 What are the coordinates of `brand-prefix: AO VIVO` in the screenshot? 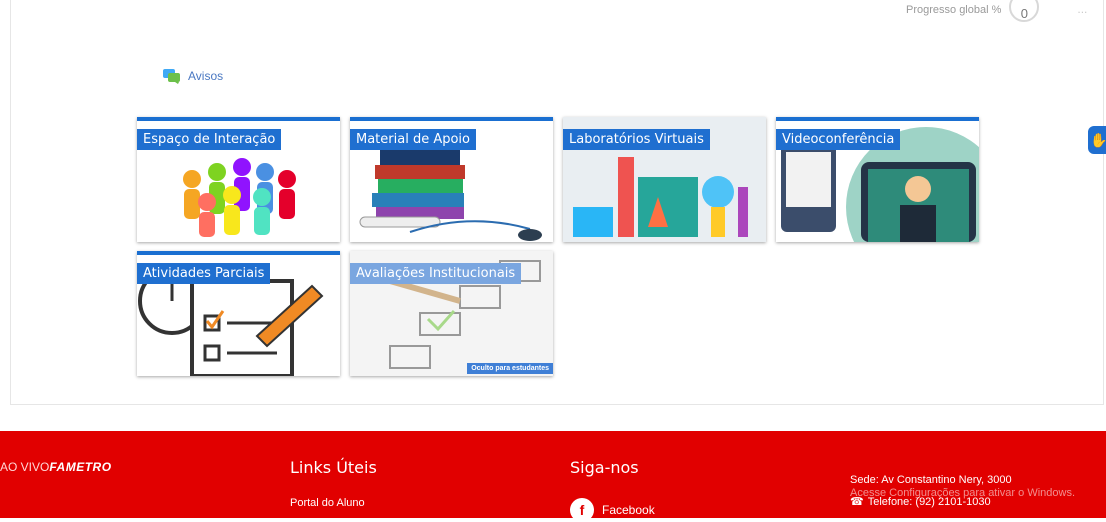 It's located at (25, 467).